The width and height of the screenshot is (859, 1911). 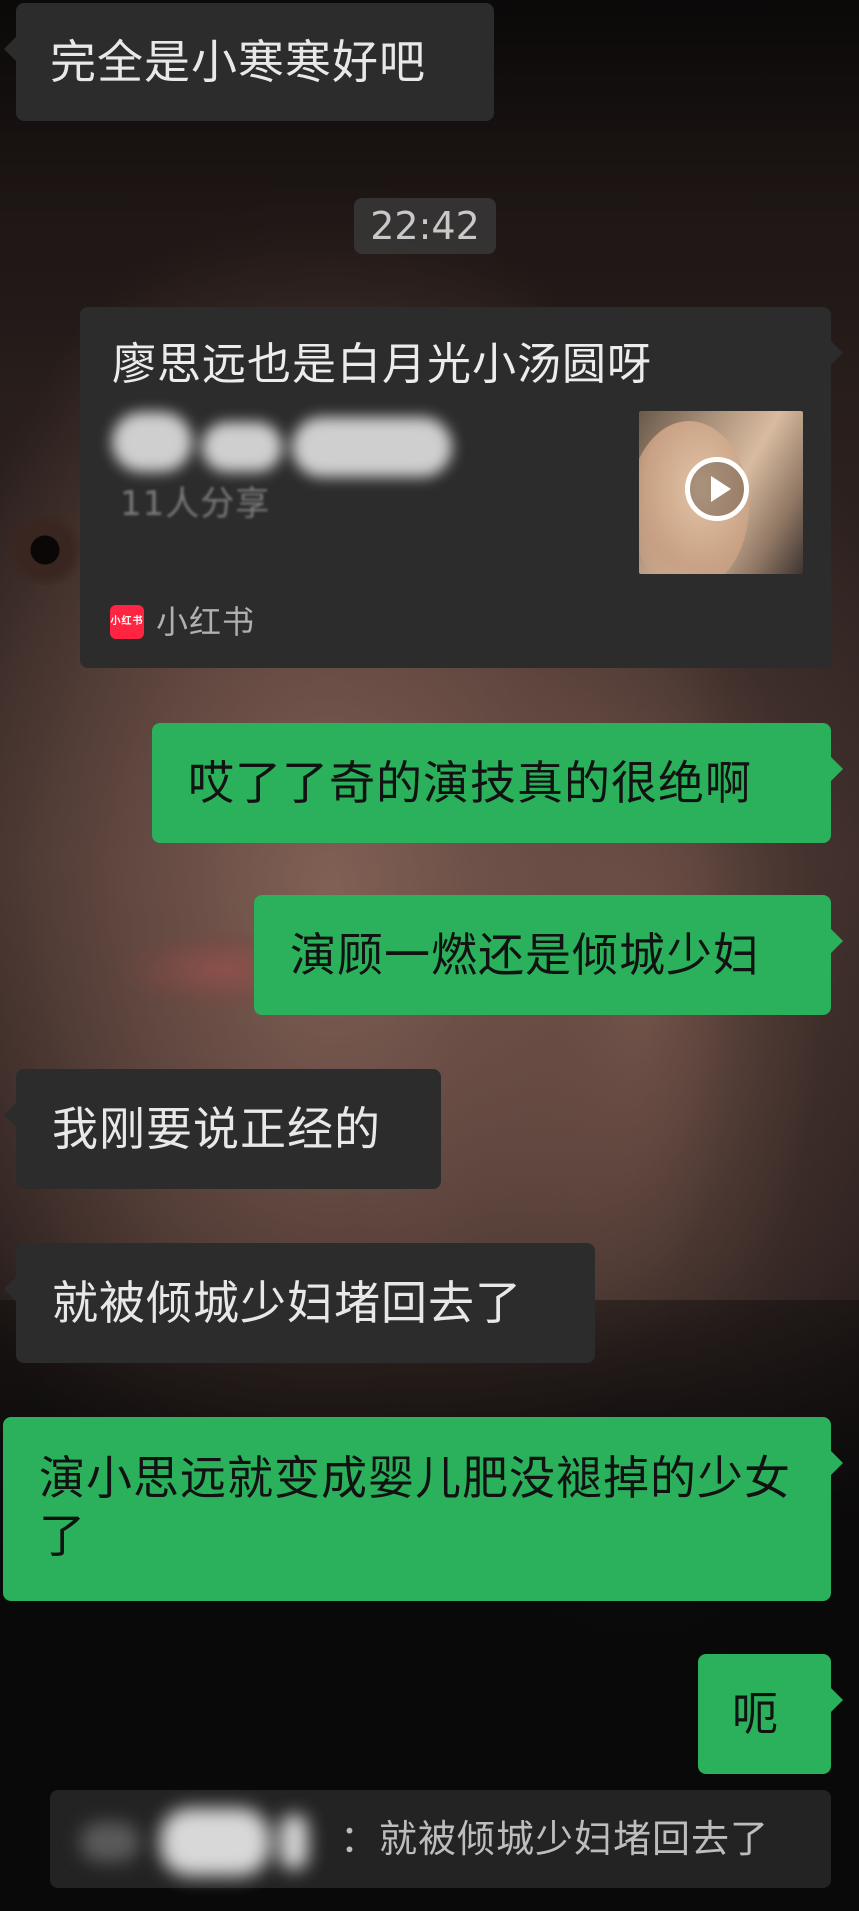 What do you see at coordinates (470, 783) in the screenshot?
I see `message-text: 哎了了奇的演技真的很绝啊` at bounding box center [470, 783].